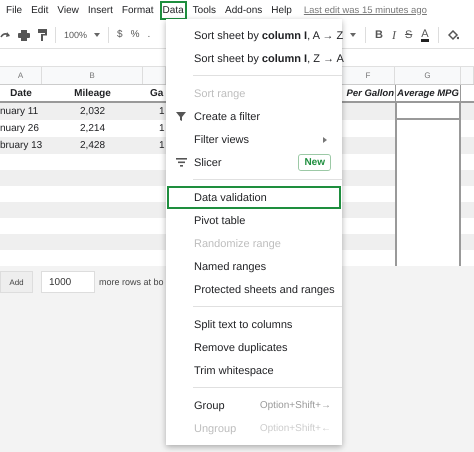 The image size is (474, 452). What do you see at coordinates (131, 282) in the screenshot?
I see `add-rows-label: more rows at bo` at bounding box center [131, 282].